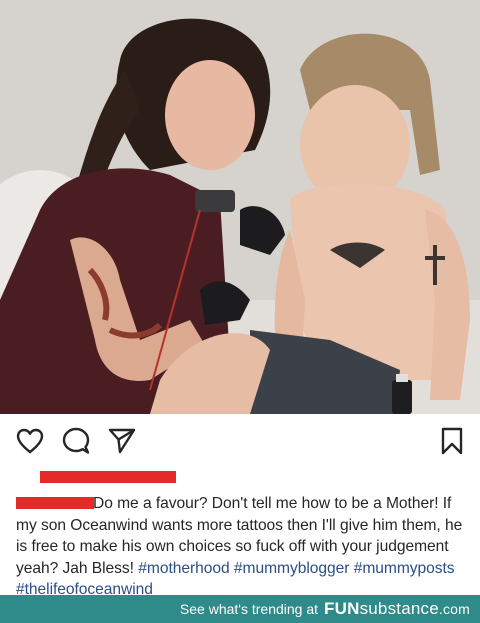 The width and height of the screenshot is (480, 623). I want to click on comment-bubble-icon, so click(76, 441).